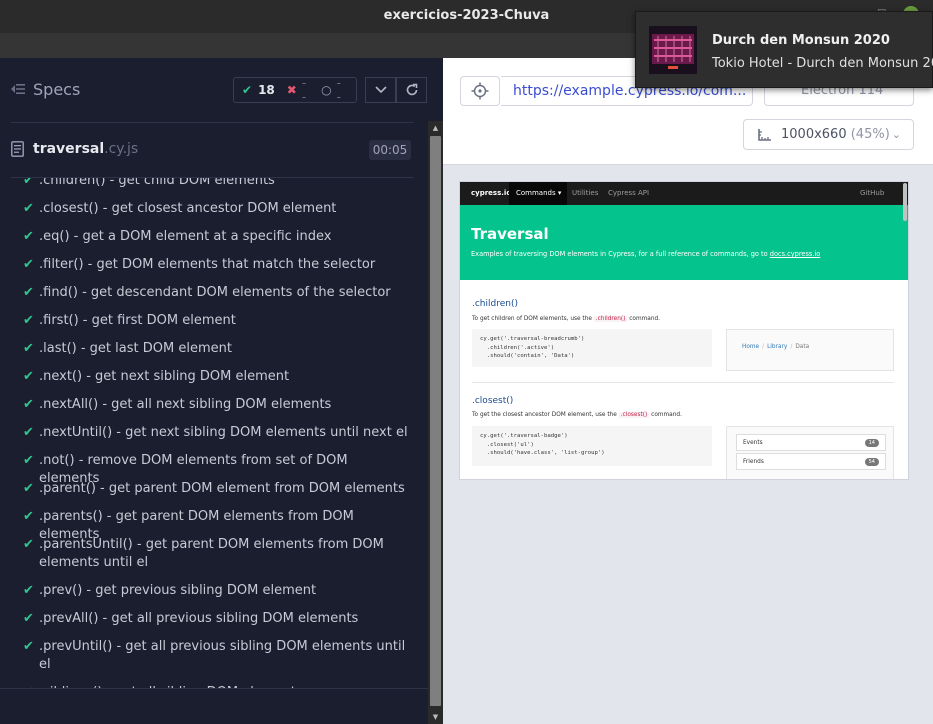 This screenshot has width=933, height=724. I want to click on pending-count: --, so click(338, 90).